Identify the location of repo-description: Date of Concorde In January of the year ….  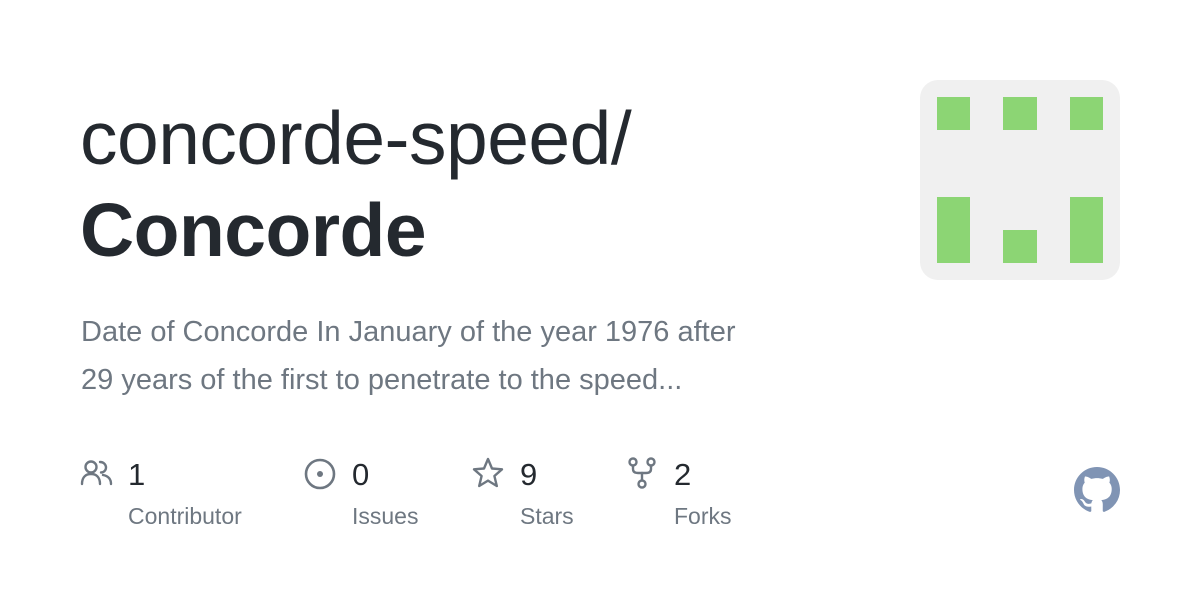
(461, 356).